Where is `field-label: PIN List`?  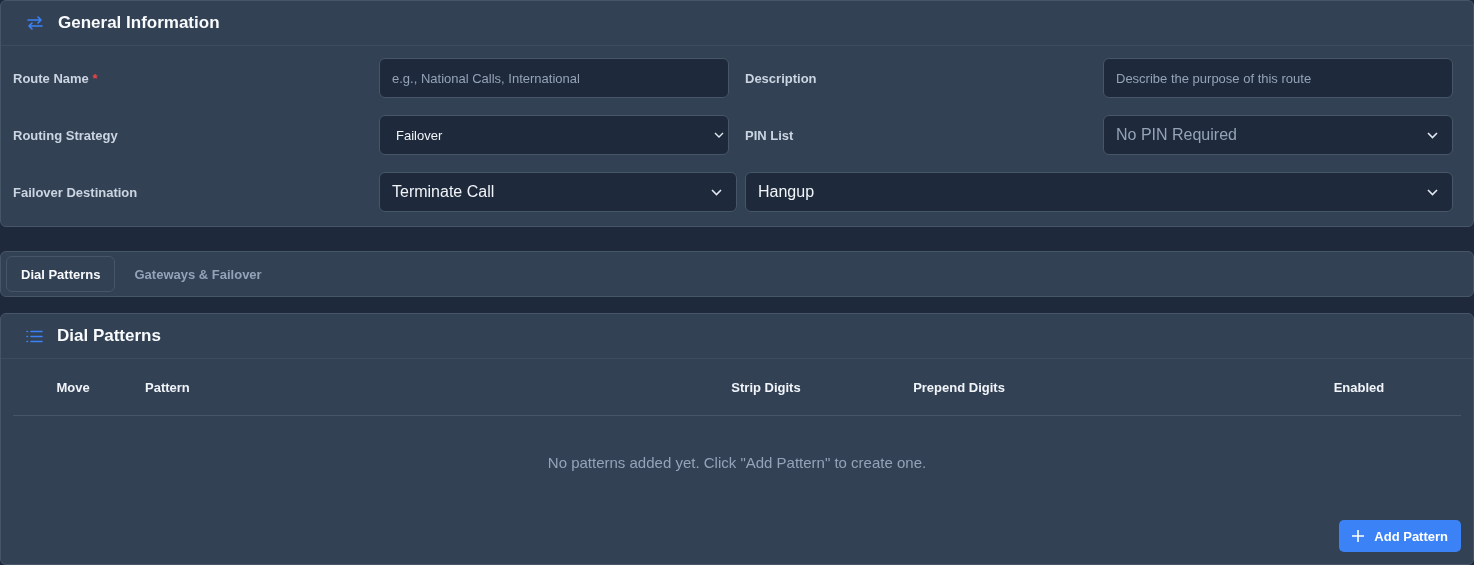
field-label: PIN List is located at coordinates (769, 135).